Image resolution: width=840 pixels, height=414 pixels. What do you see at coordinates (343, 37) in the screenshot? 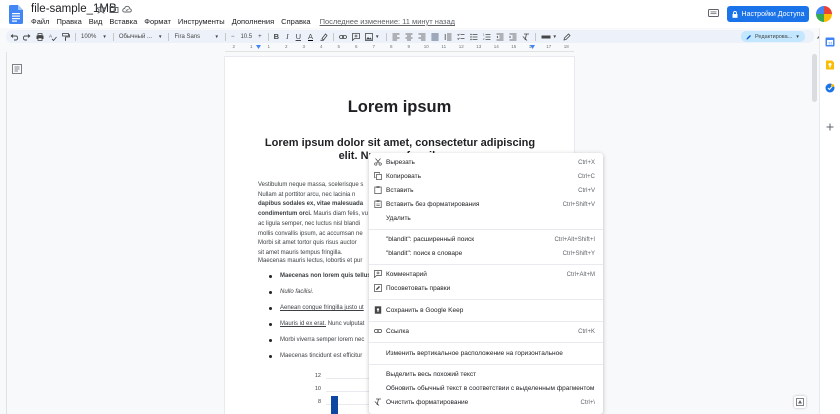
I see `insert-link-icon` at bounding box center [343, 37].